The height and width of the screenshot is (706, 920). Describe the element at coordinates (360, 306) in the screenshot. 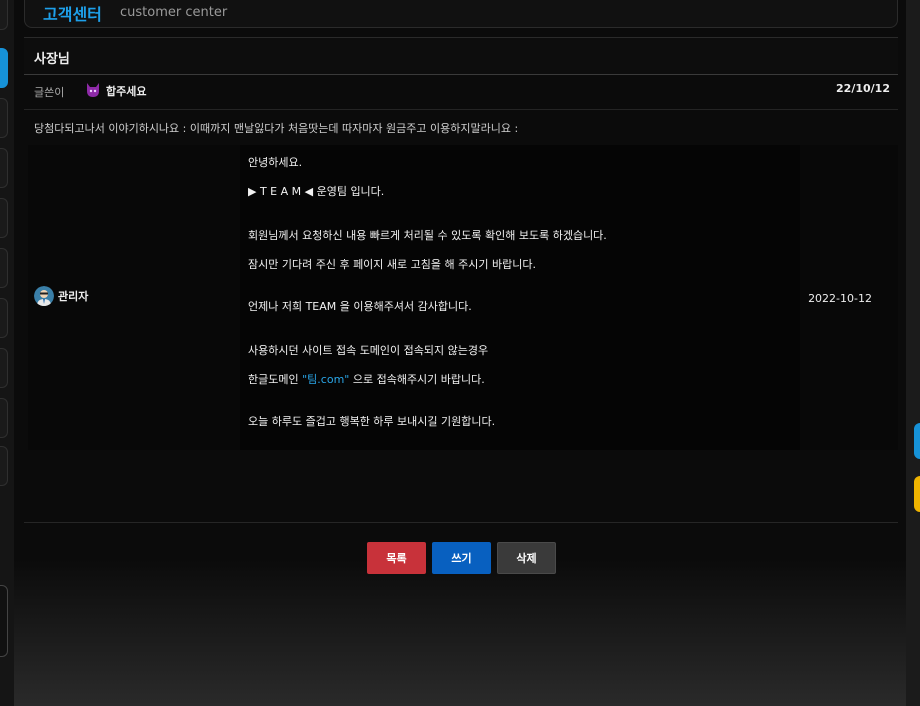

I see `reply-line: 언제나 저희 TEAM 을 이용해주셔서 감사합니다.` at that location.